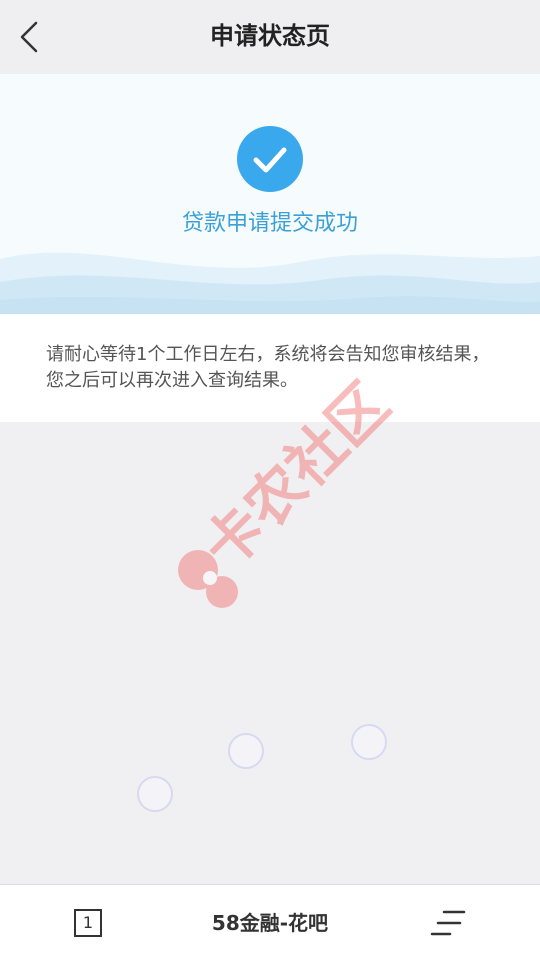 The height and width of the screenshot is (961, 540). I want to click on check-icon, so click(270, 160).